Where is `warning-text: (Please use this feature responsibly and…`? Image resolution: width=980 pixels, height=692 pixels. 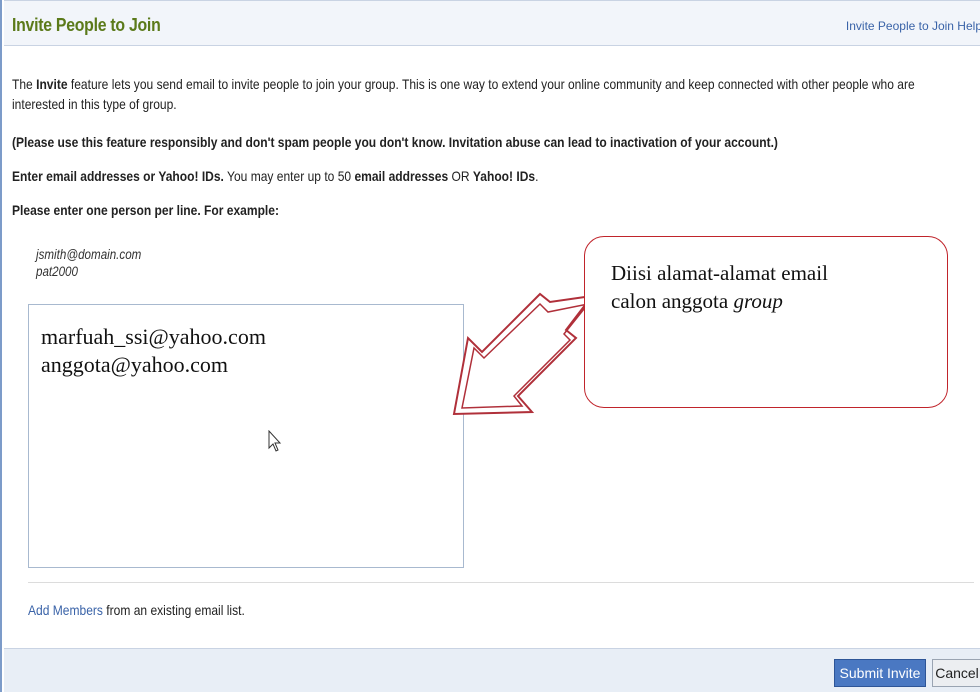 warning-text: (Please use this feature responsibly and… is located at coordinates (395, 142).